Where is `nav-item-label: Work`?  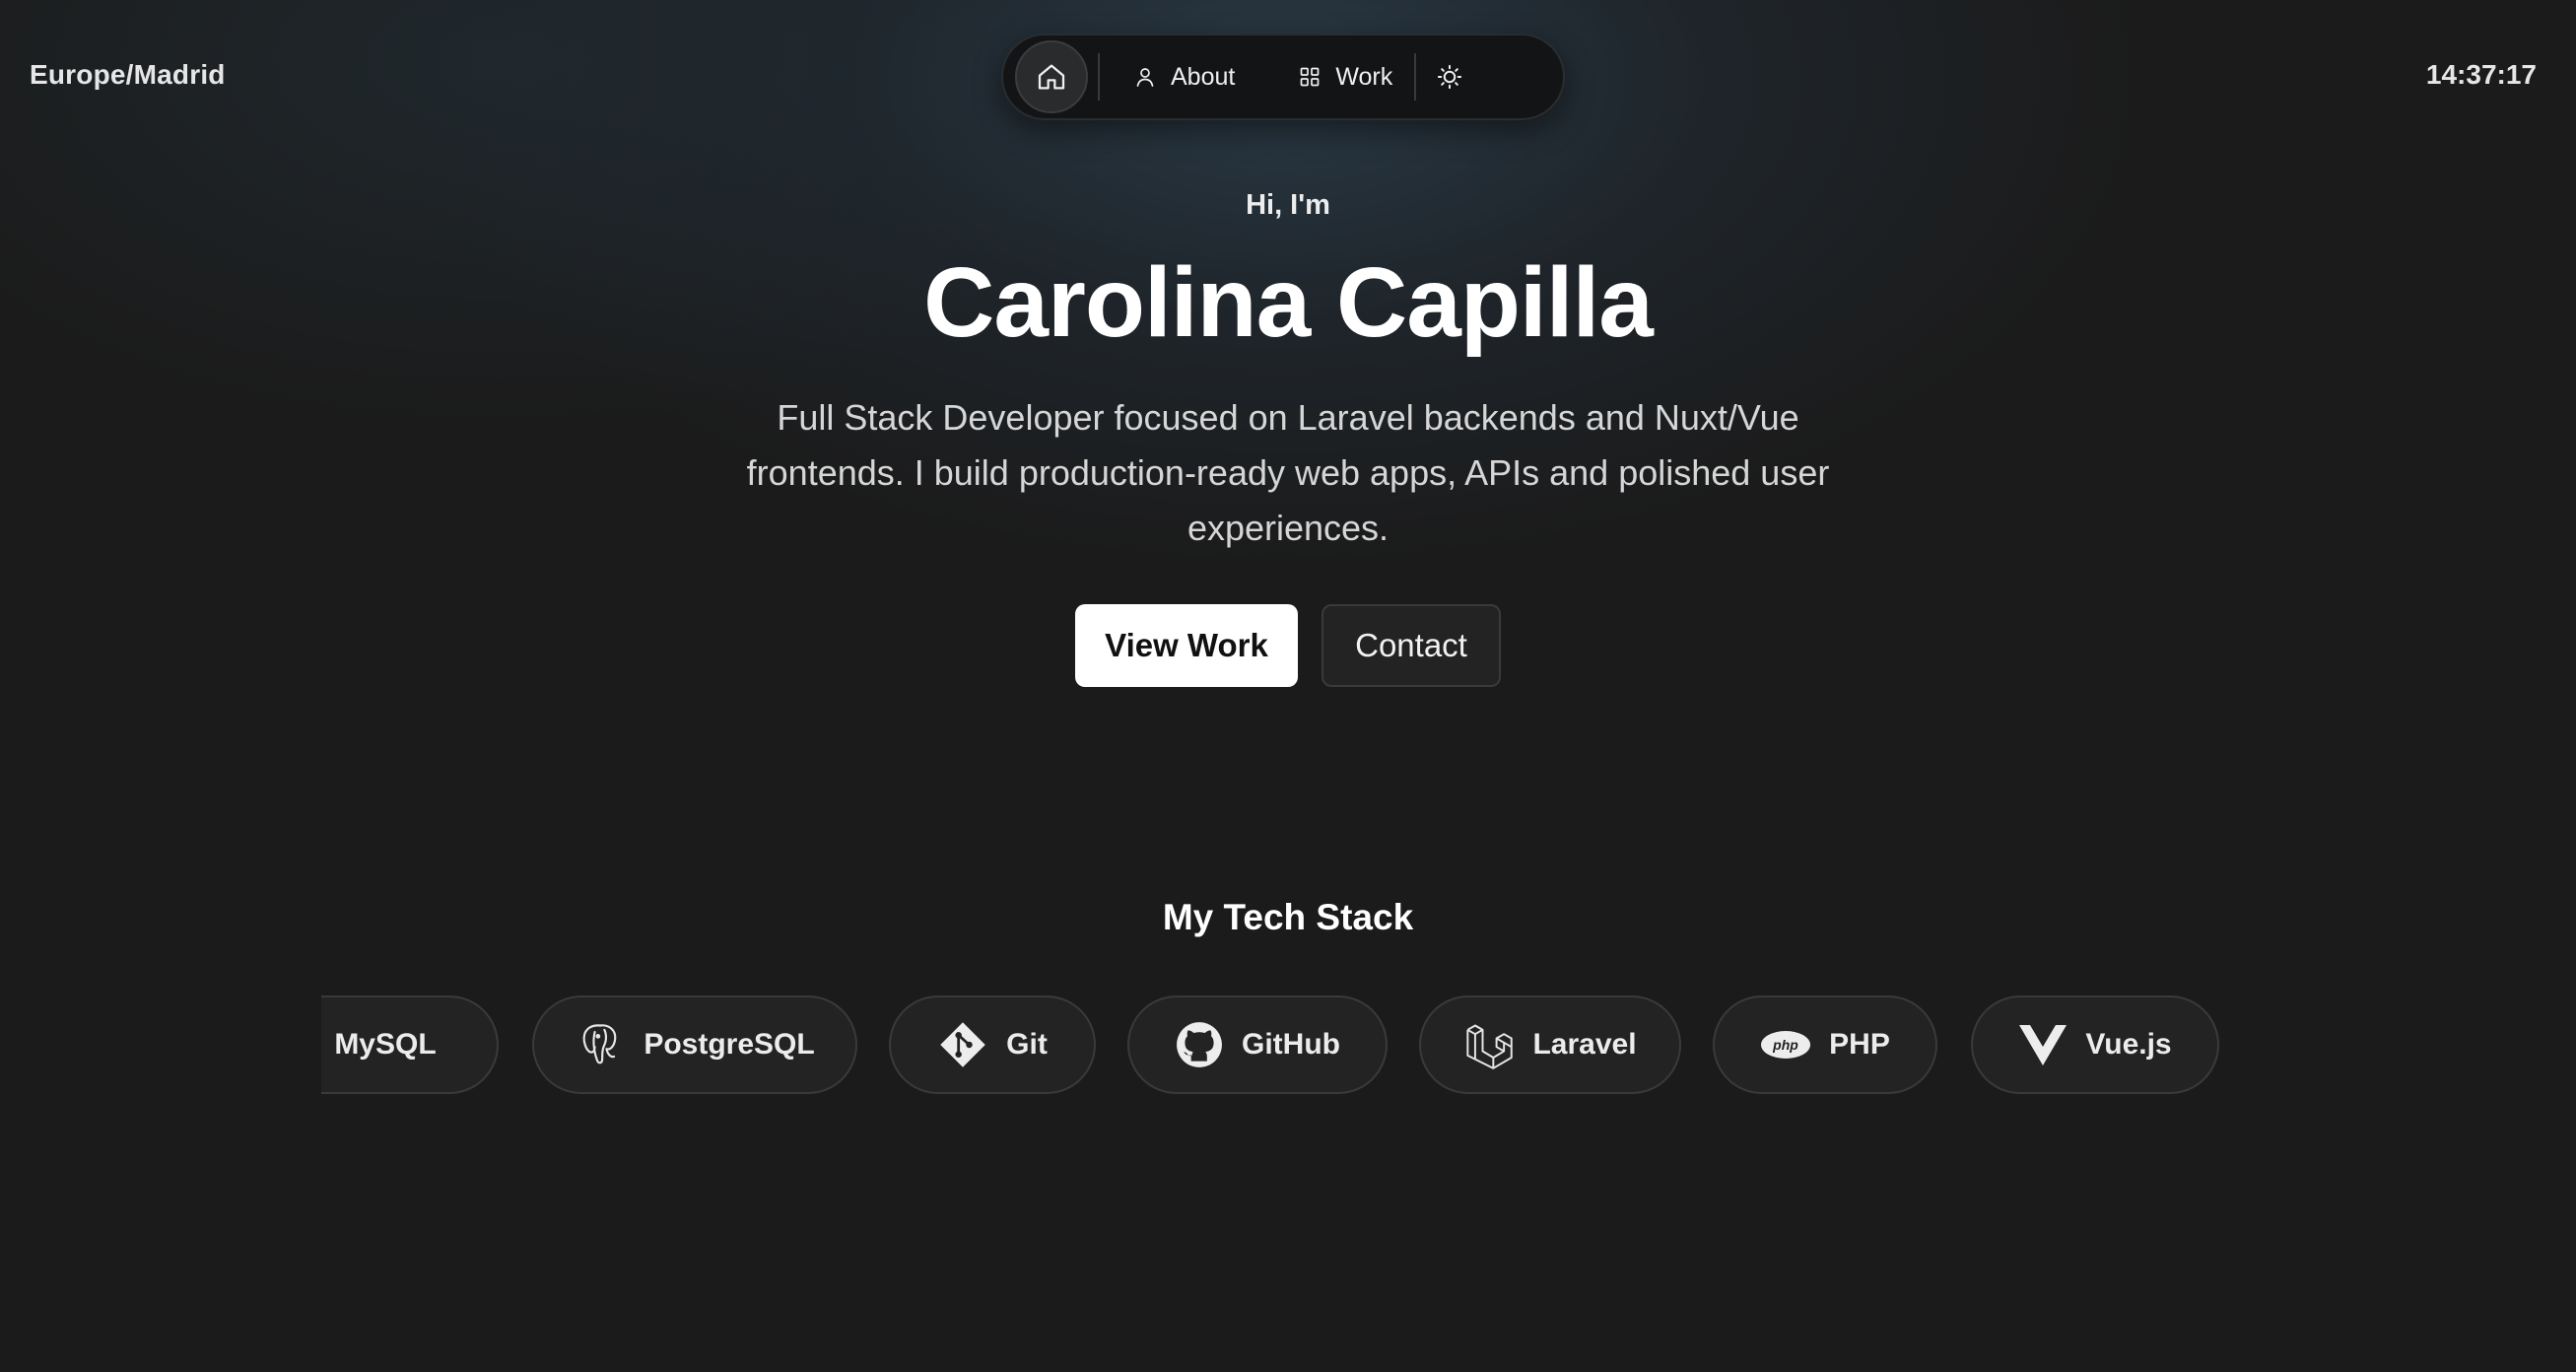 nav-item-label: Work is located at coordinates (1364, 77).